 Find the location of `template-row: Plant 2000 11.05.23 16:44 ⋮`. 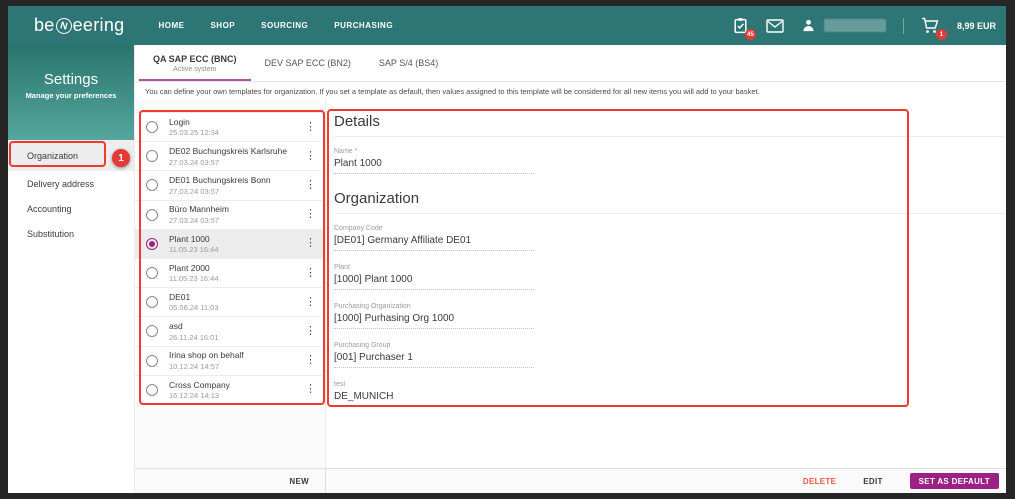

template-row: Plant 2000 11.05.23 16:44 ⋮ is located at coordinates (230, 273).